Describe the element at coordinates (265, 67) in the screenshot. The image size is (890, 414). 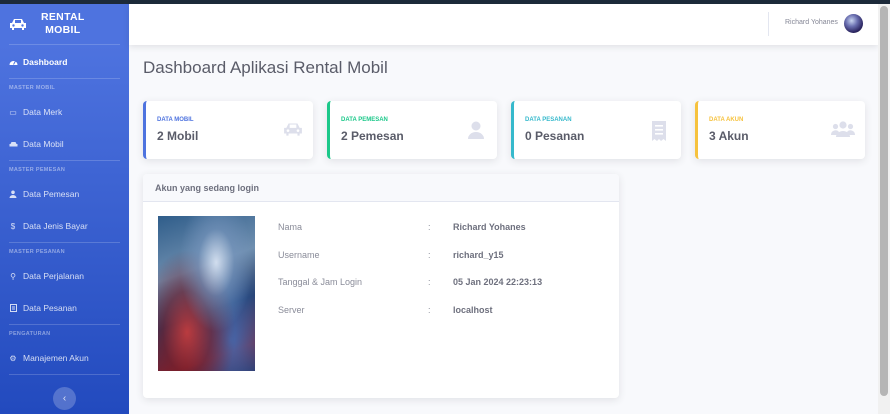
I see `page-title: Dashboard Aplikasi Rental Mobil` at that location.